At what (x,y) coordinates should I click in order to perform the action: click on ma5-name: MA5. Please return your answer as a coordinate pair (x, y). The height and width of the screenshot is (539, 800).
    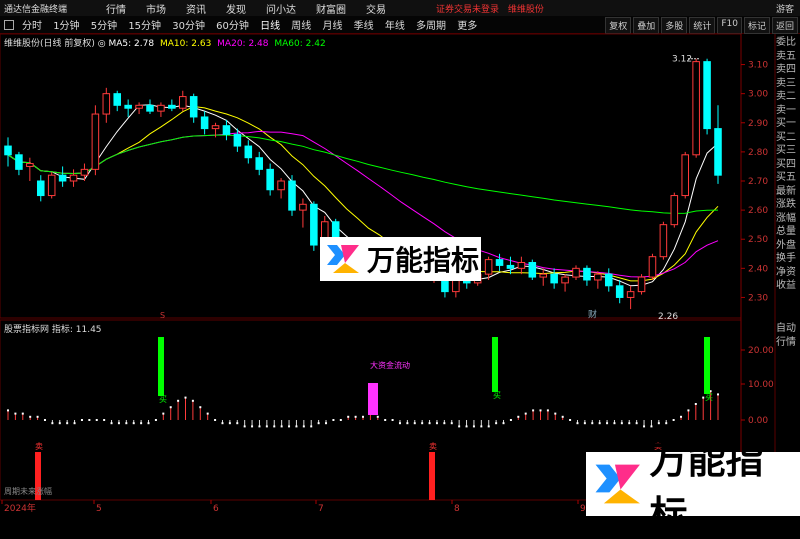
    Looking at the image, I should click on (118, 44).